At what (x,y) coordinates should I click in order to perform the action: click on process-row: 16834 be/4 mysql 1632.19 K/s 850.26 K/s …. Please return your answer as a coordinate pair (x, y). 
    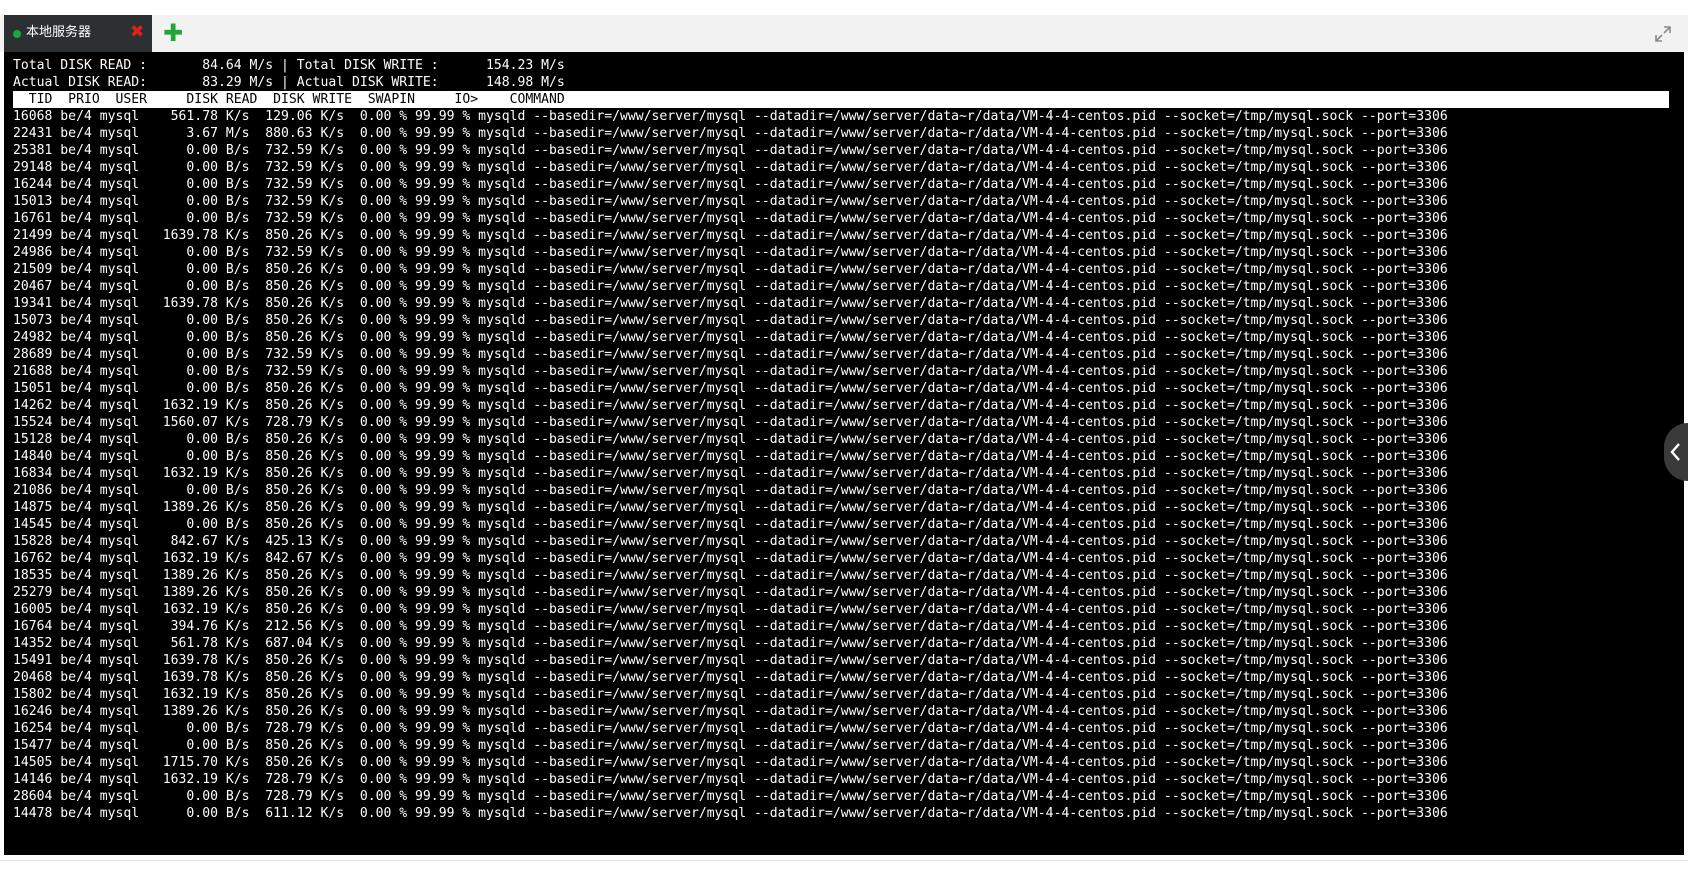
    Looking at the image, I should click on (730, 473).